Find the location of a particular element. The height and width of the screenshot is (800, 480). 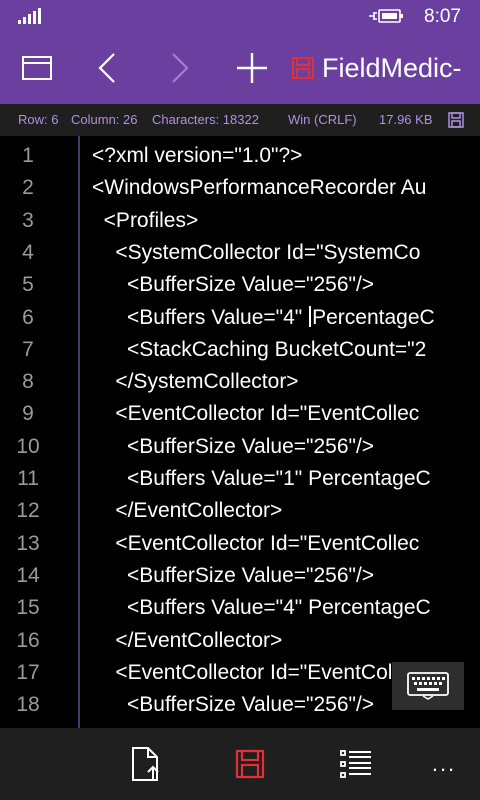

code-line: </SystemCollector> is located at coordinates (275, 382).